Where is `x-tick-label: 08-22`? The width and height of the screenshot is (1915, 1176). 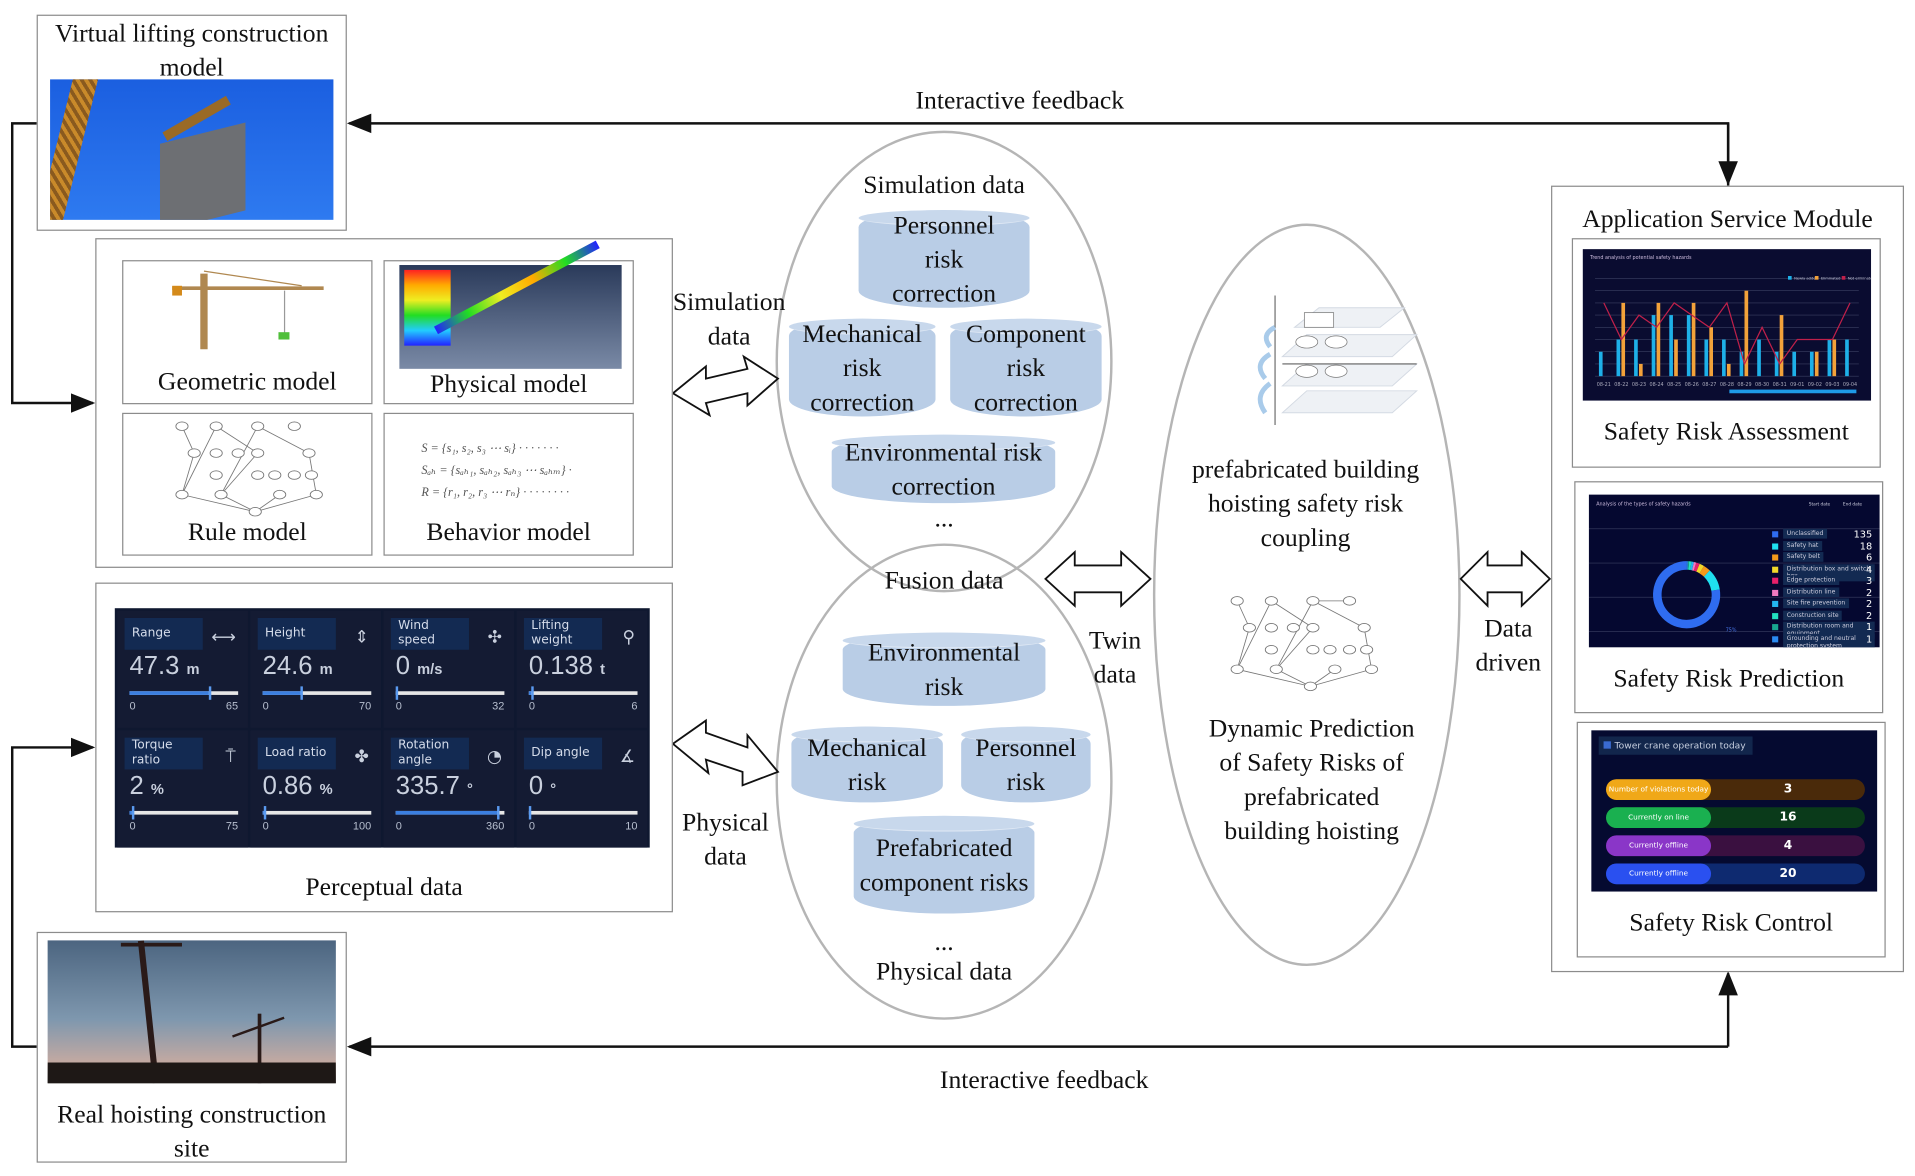
x-tick-label: 08-22 is located at coordinates (1621, 385).